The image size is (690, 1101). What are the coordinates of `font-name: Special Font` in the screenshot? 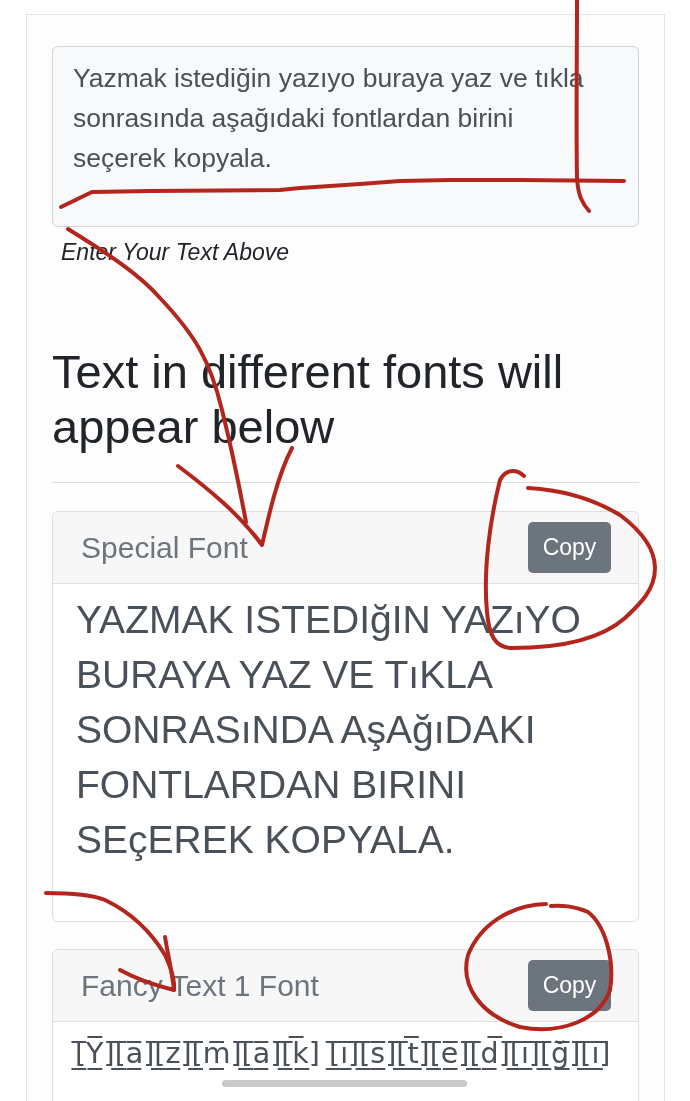 It's located at (164, 548).